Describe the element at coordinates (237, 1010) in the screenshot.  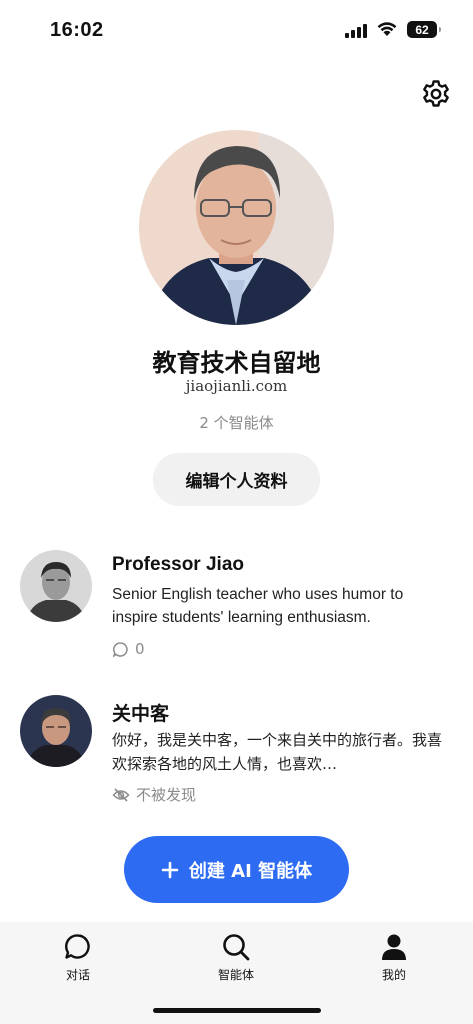
I see `home-indicator` at that location.